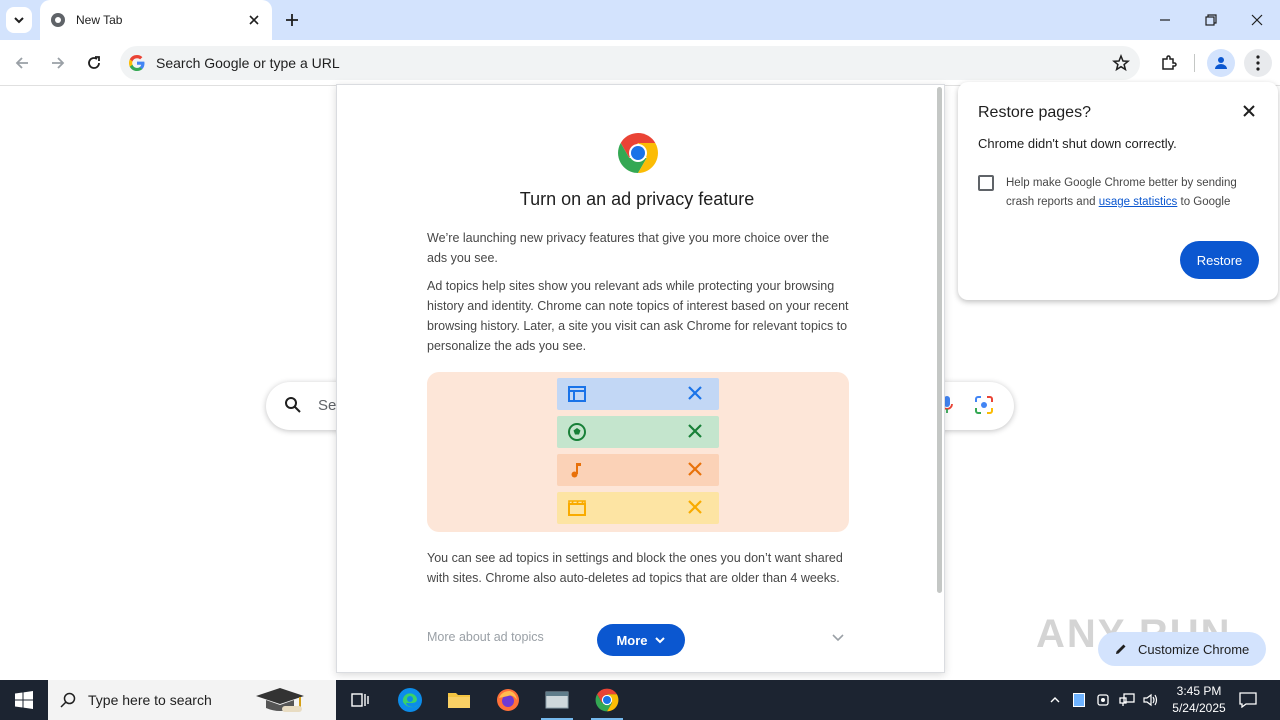 This screenshot has height=720, width=1280. I want to click on new-tab-button, so click(292, 20).